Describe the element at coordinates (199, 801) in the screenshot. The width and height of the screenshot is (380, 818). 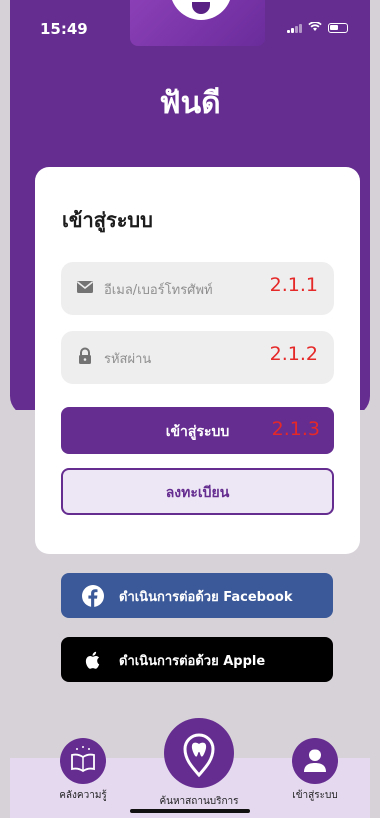
I see `nav-label-find-service: ค้นหาสถานบริการ` at that location.